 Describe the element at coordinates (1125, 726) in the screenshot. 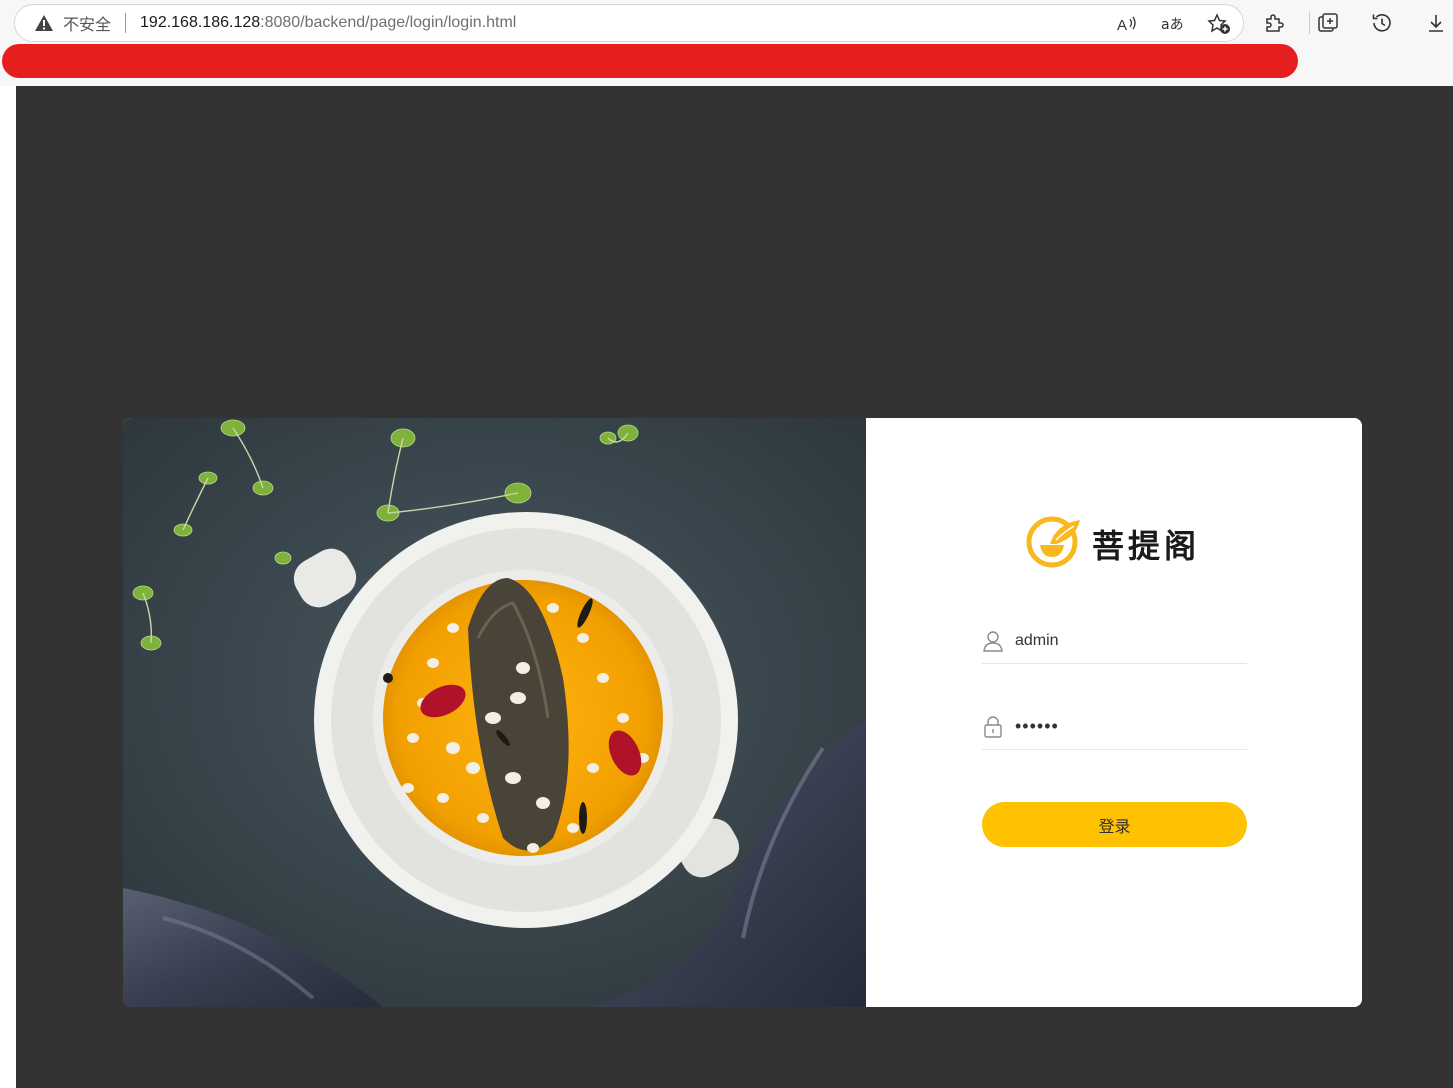

I see `password-input` at that location.